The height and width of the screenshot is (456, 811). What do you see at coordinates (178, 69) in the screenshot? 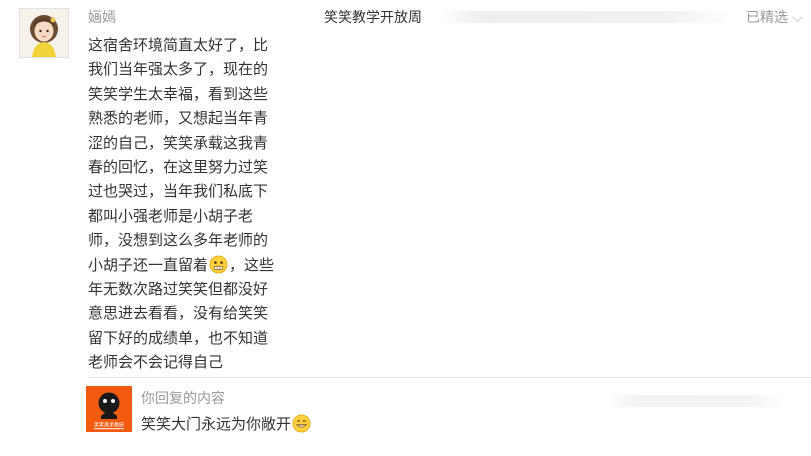
I see `comment-line: 我们当年强太多了，现在的` at bounding box center [178, 69].